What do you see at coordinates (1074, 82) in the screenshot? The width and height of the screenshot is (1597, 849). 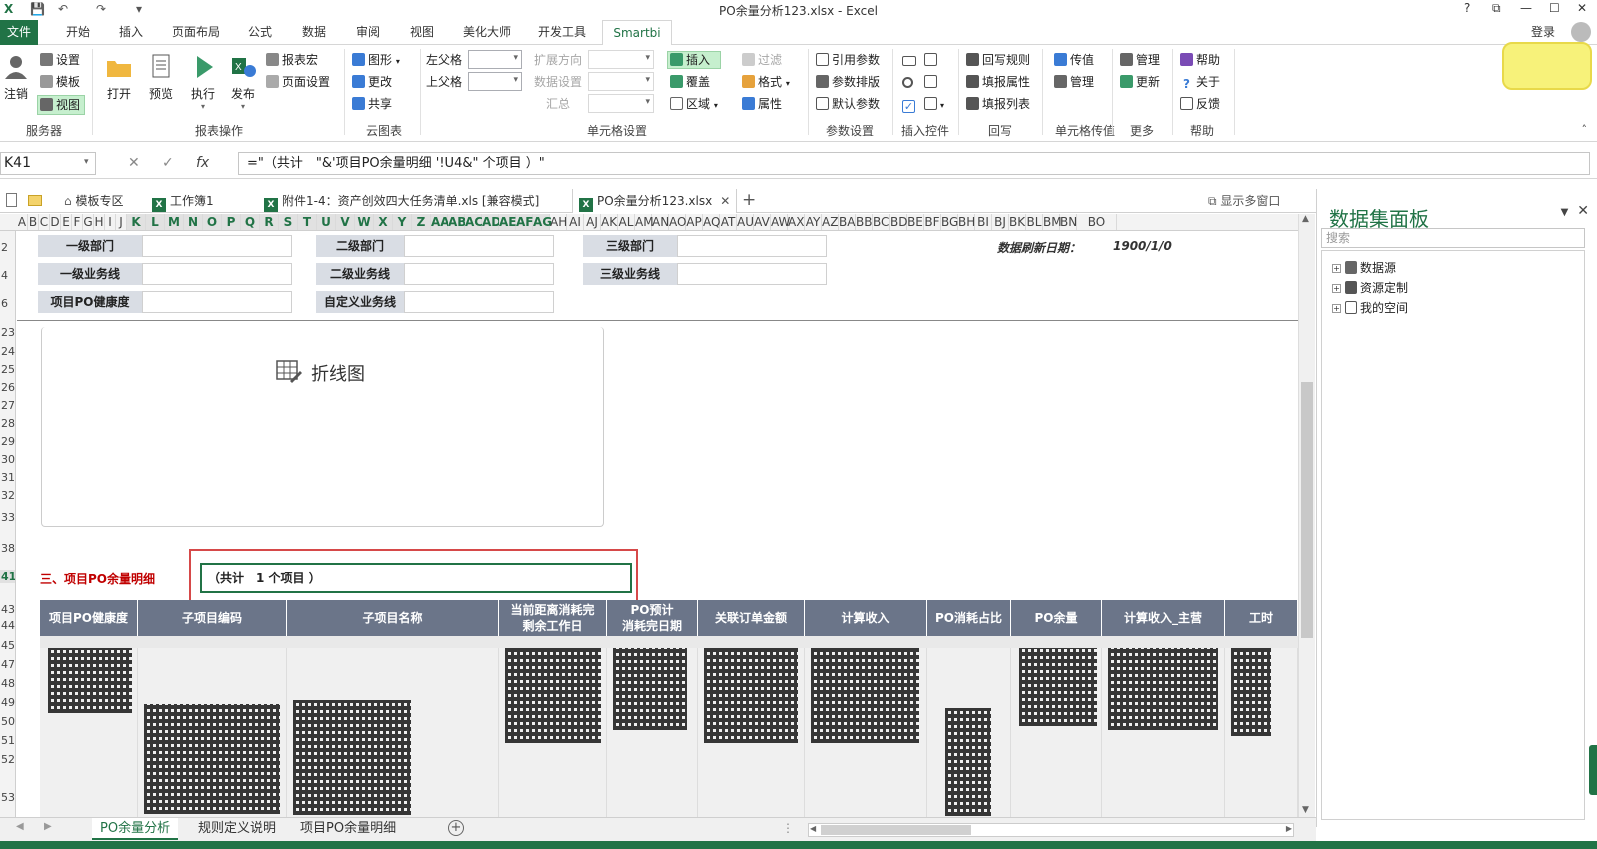 I see `pass-manage-button: 管理` at bounding box center [1074, 82].